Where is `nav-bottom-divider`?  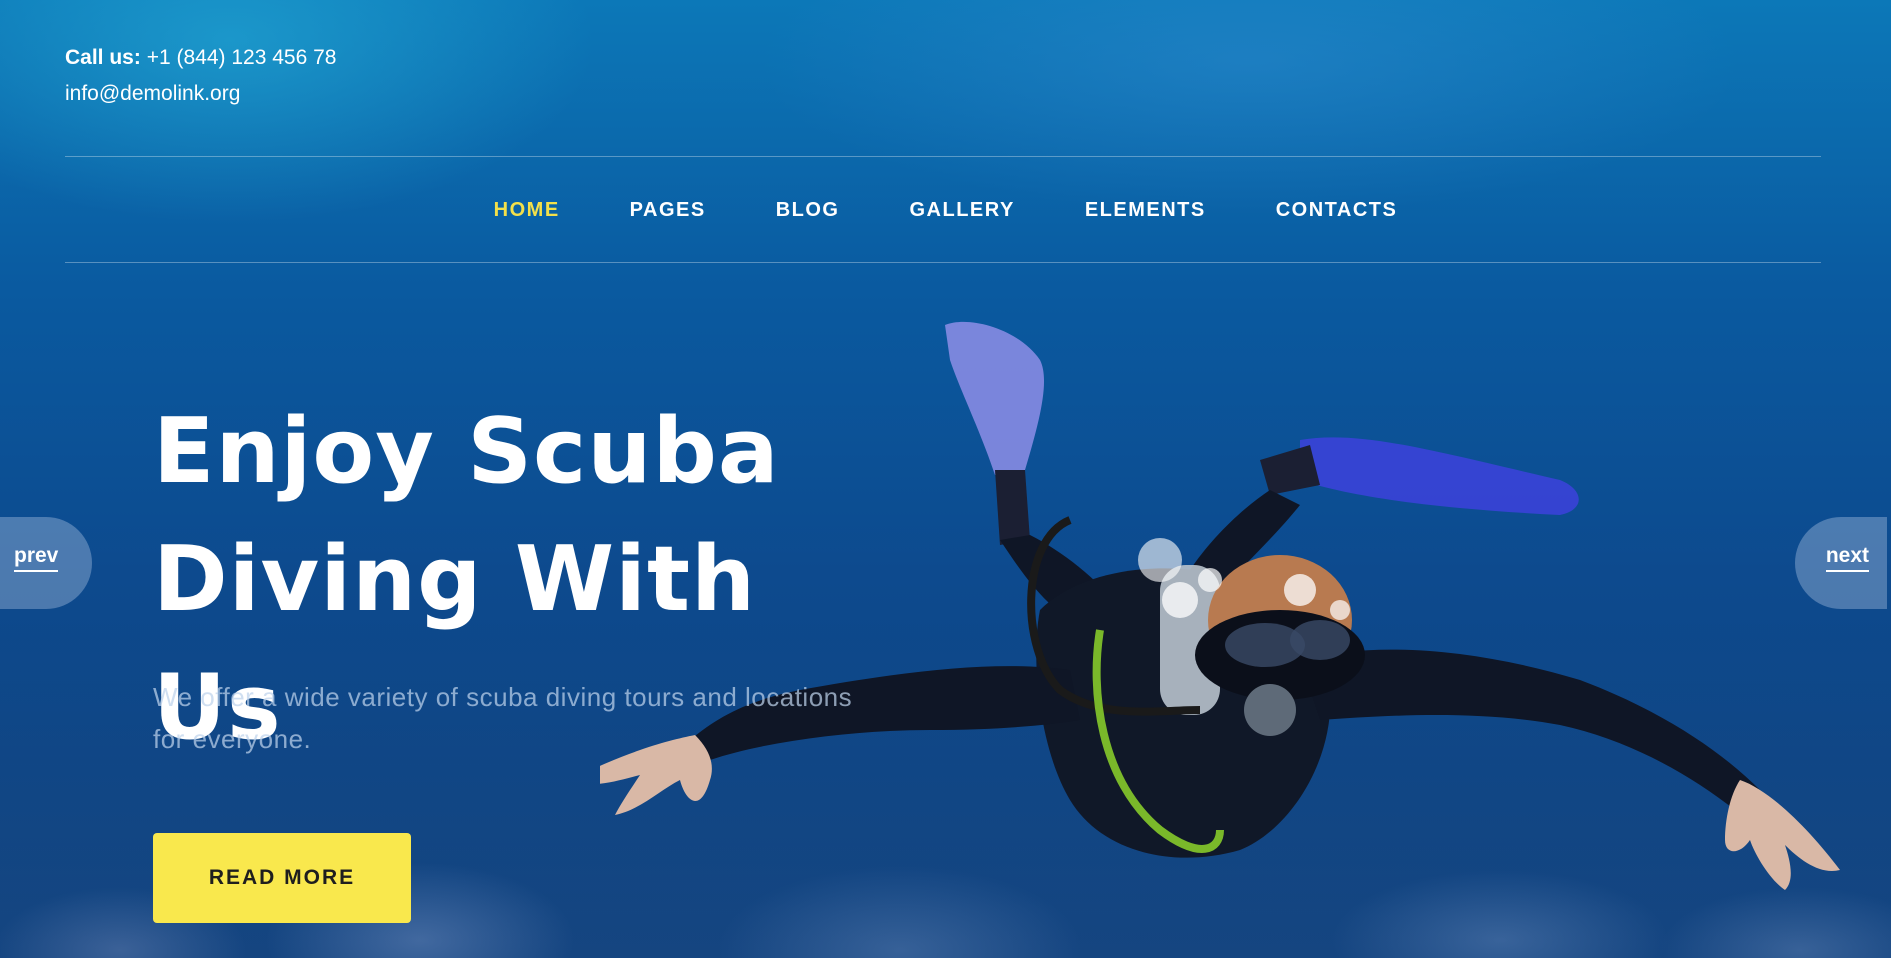 nav-bottom-divider is located at coordinates (943, 262).